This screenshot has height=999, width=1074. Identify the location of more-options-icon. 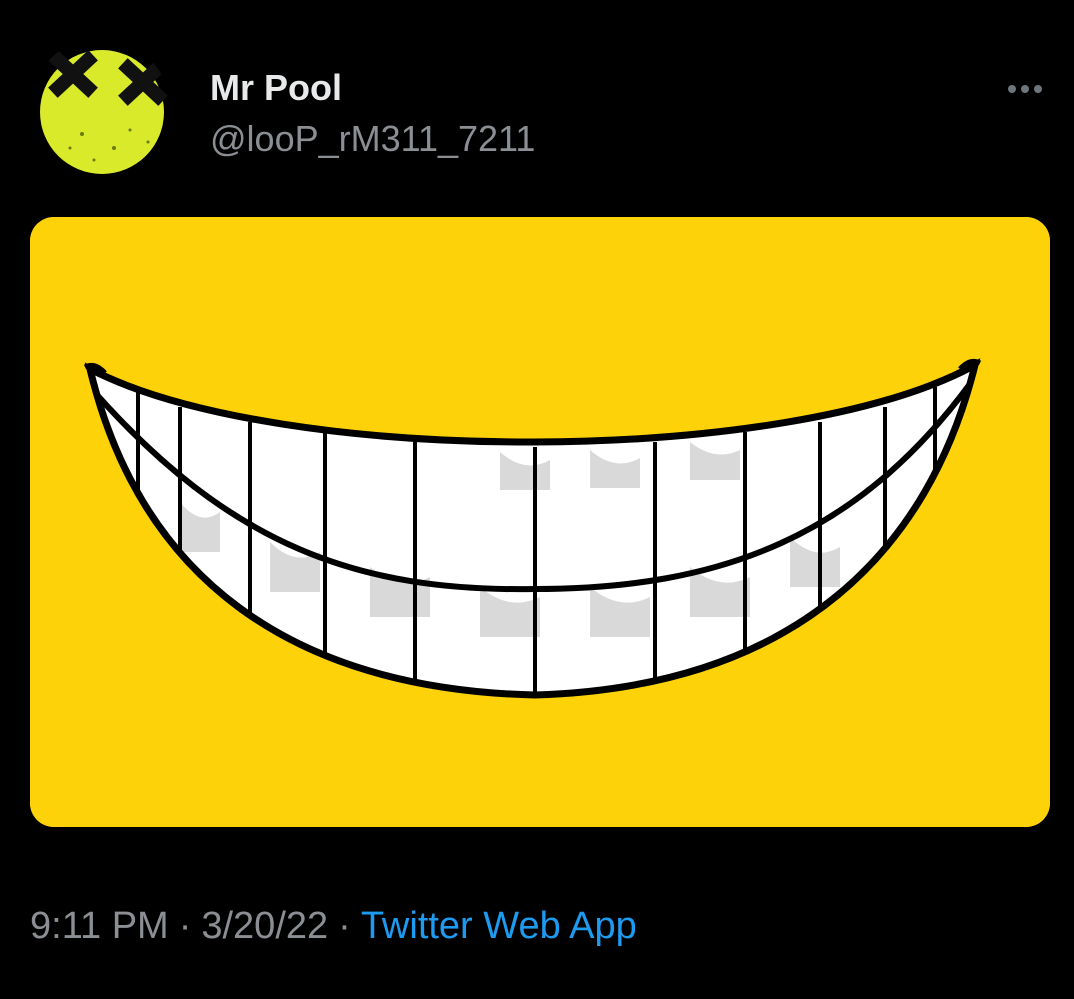
(1025, 89).